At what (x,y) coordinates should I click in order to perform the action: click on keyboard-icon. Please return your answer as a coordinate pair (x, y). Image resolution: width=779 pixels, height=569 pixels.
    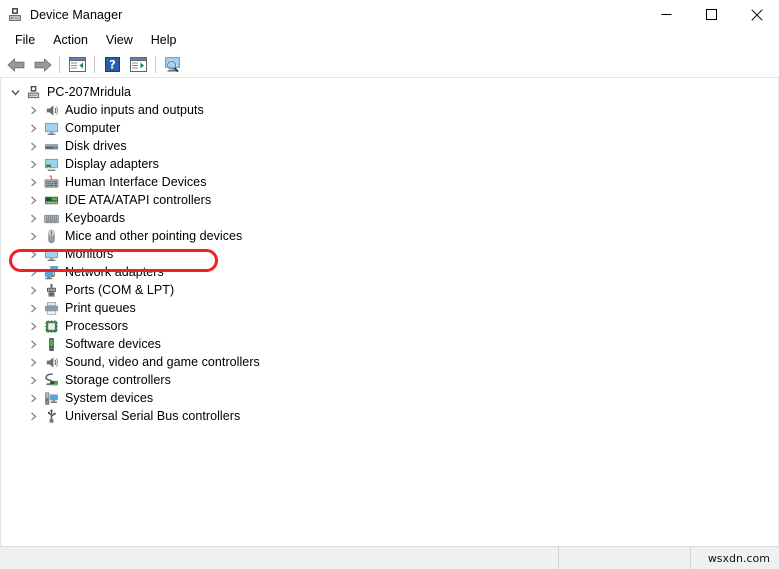
    Looking at the image, I should click on (51, 218).